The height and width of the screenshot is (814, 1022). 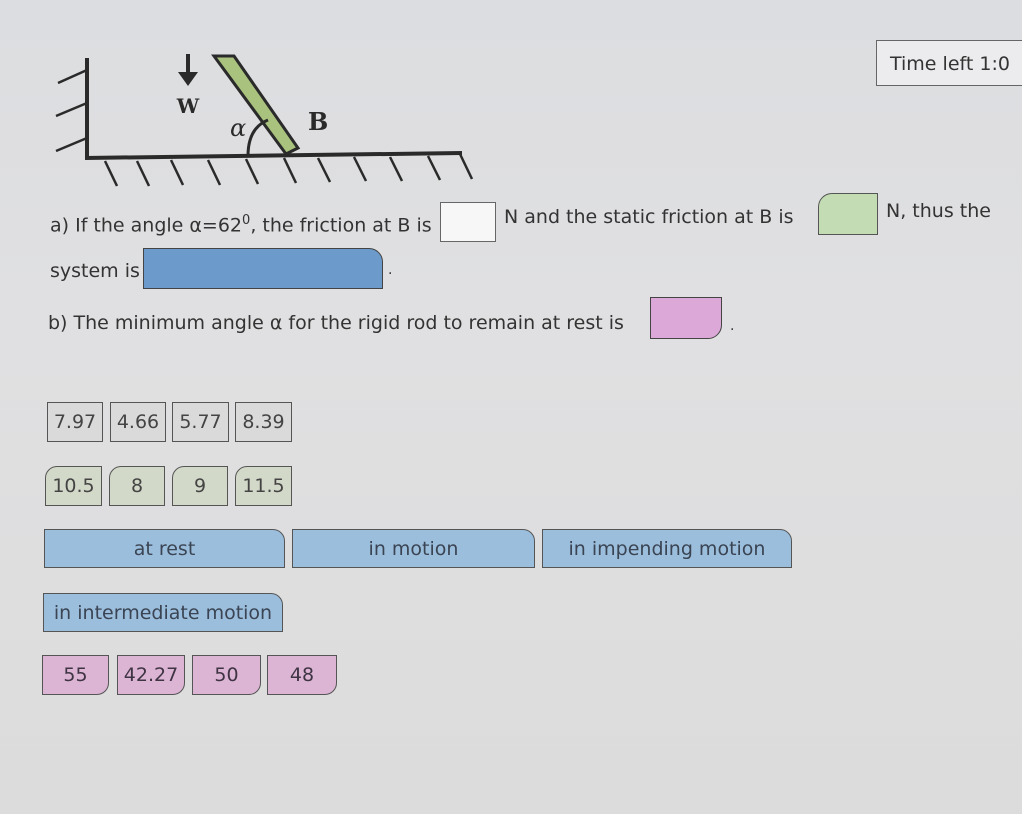 I want to click on friction-option-chip: 7.97, so click(x=75, y=422).